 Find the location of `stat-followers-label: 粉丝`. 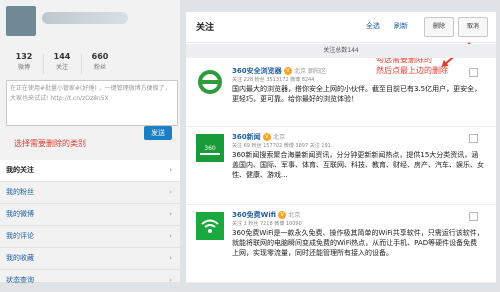

stat-followers-label: 粉丝 is located at coordinates (99, 67).